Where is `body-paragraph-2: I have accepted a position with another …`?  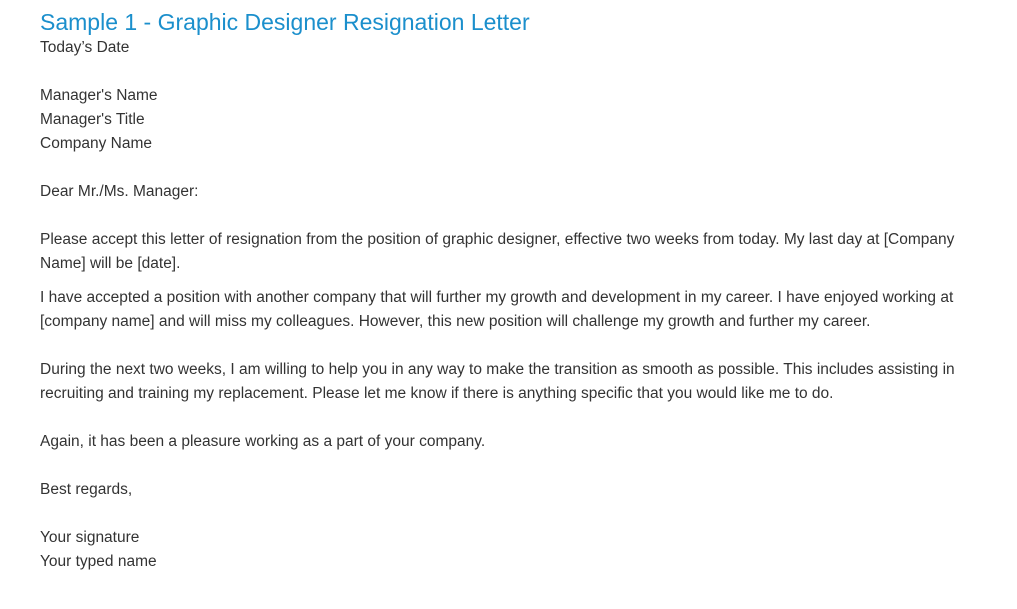 body-paragraph-2: I have accepted a position with another … is located at coordinates (497, 309).